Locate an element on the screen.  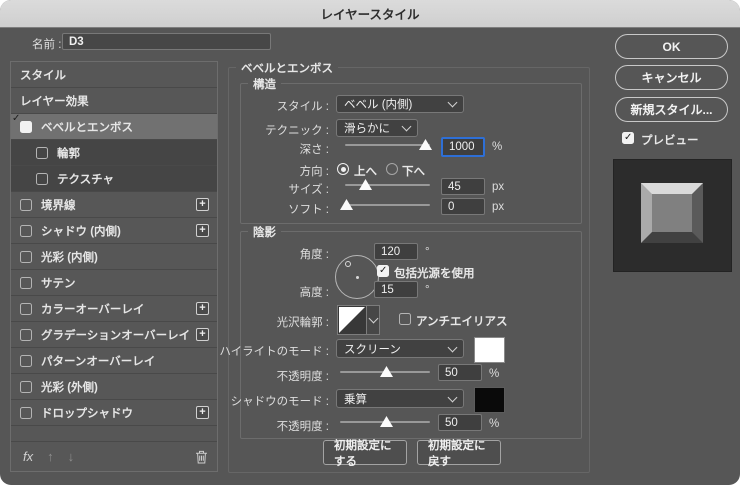
sidebar-item-gradient-overlay: グラデーションオーバーレイ + is located at coordinates (114, 335).